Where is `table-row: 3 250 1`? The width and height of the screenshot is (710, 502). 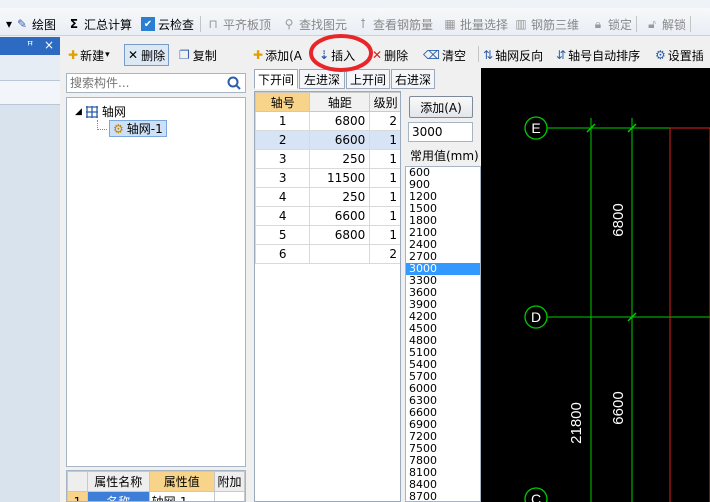
table-row: 3 250 1 is located at coordinates (327, 159).